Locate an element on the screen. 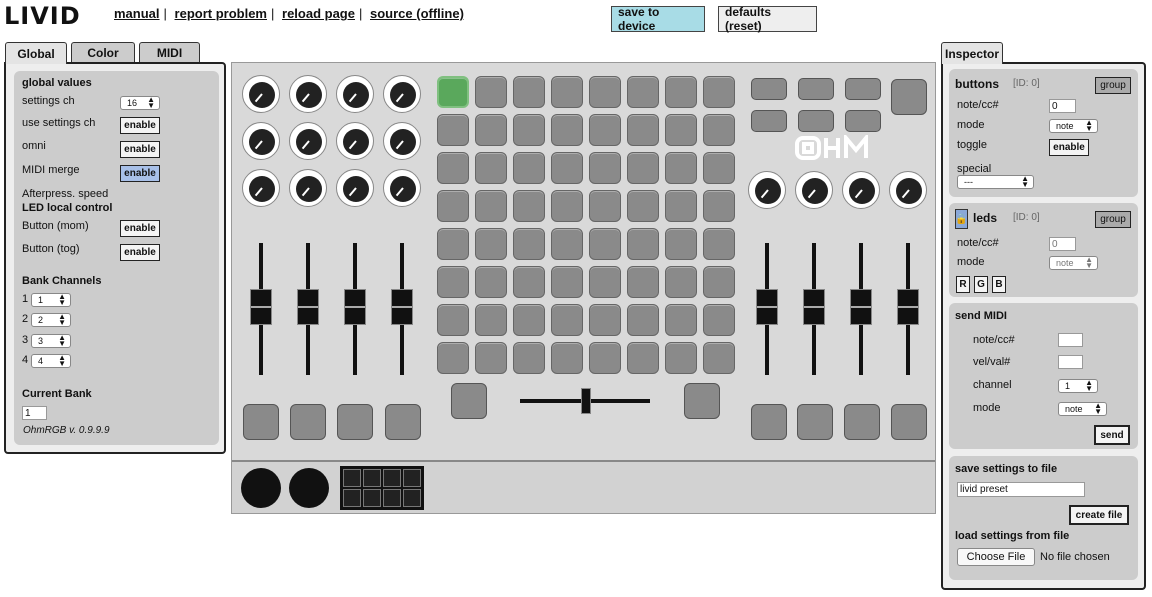 The width and height of the screenshot is (1152, 597). tab-inspector: Inspector is located at coordinates (972, 53).